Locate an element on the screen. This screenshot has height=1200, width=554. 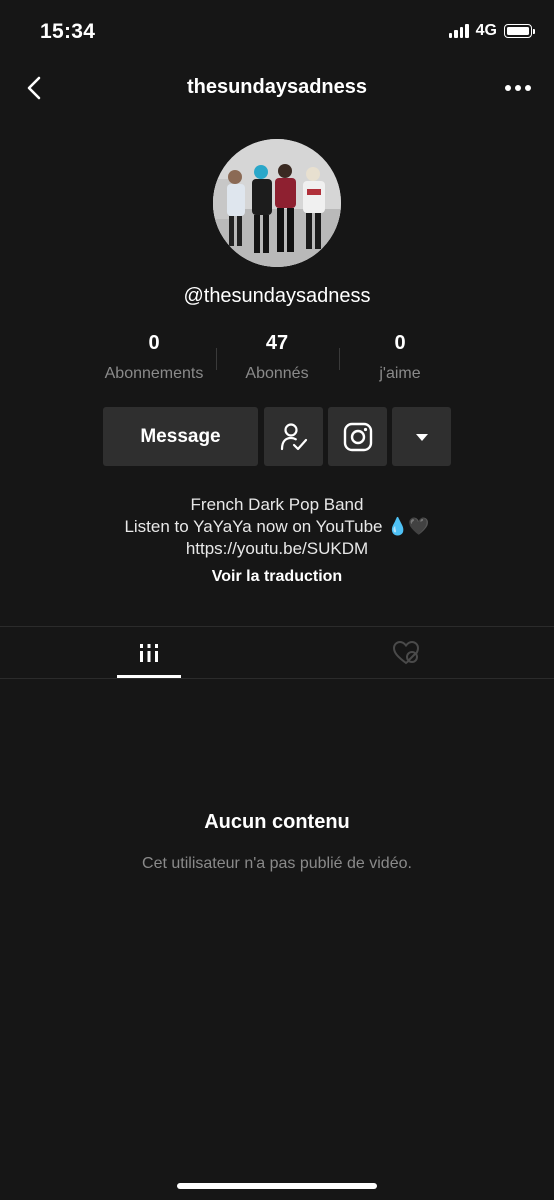
translate-link: Voir la traduction is located at coordinates (277, 577).